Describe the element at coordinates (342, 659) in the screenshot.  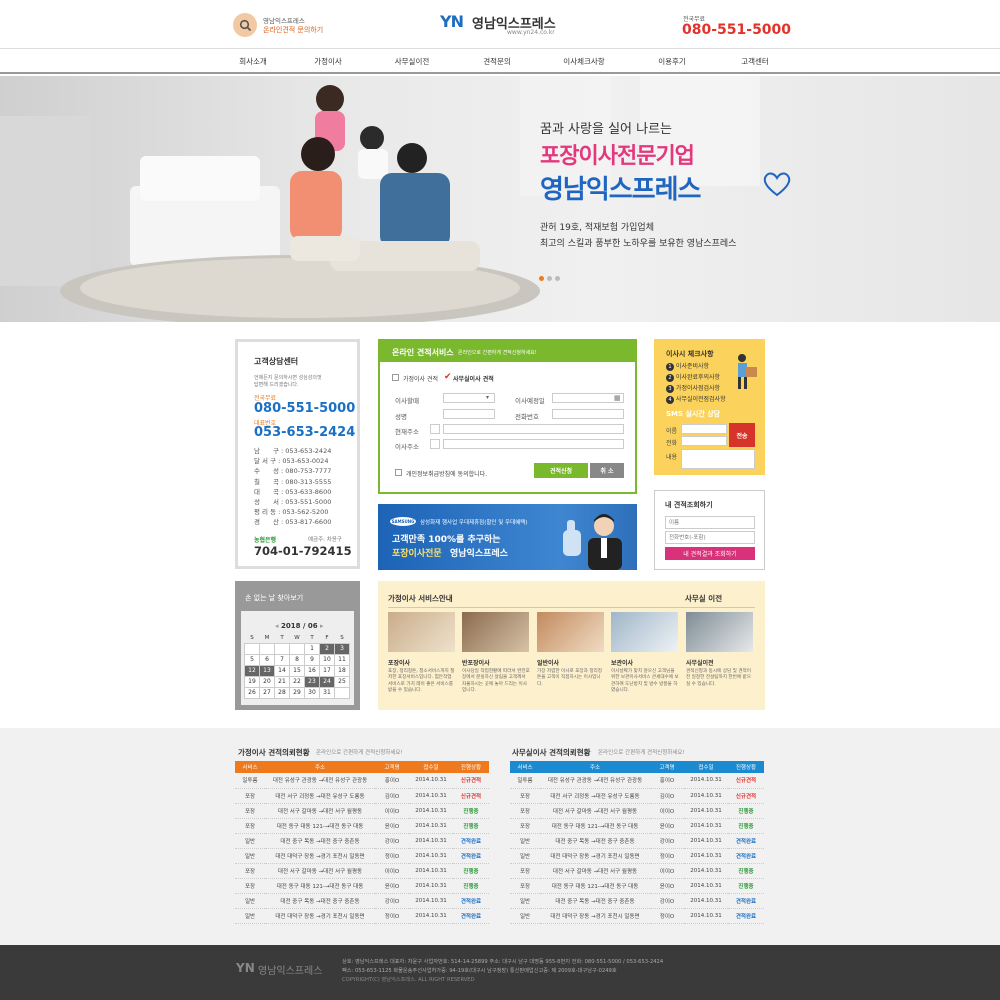
I see `calendar-day: 11` at that location.